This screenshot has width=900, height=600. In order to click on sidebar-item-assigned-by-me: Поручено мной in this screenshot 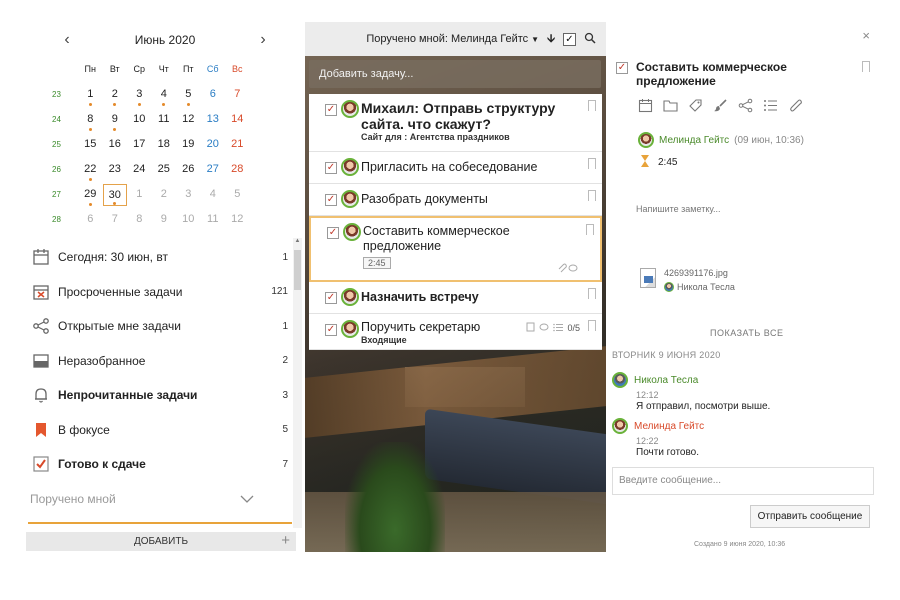, I will do `click(156, 499)`.